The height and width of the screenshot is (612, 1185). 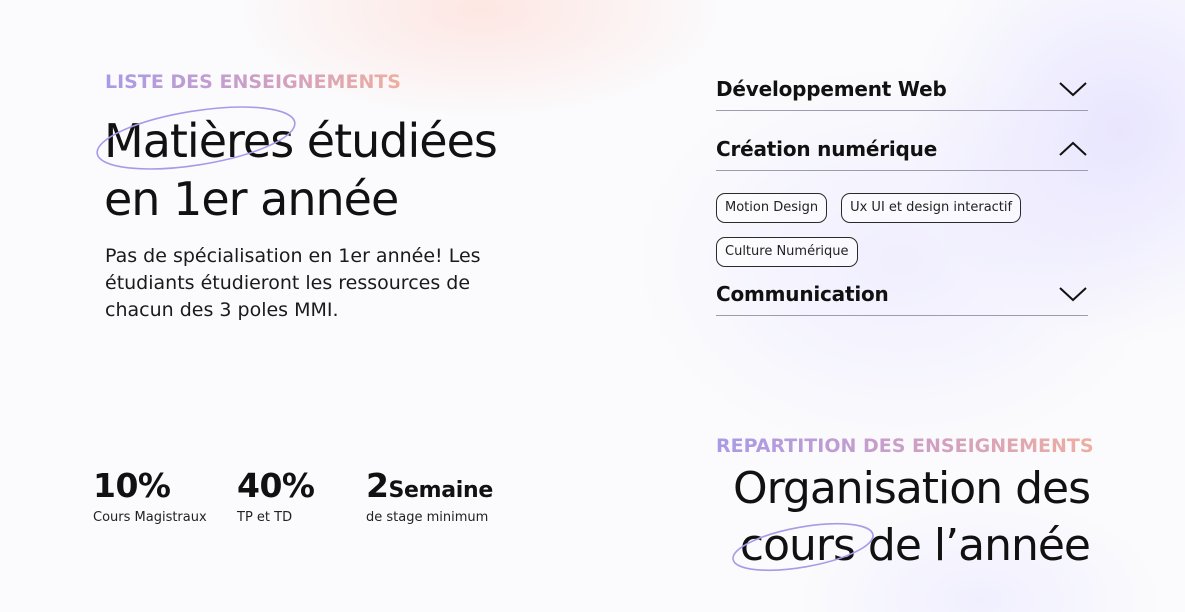 I want to click on stat-value: 40%, so click(x=276, y=485).